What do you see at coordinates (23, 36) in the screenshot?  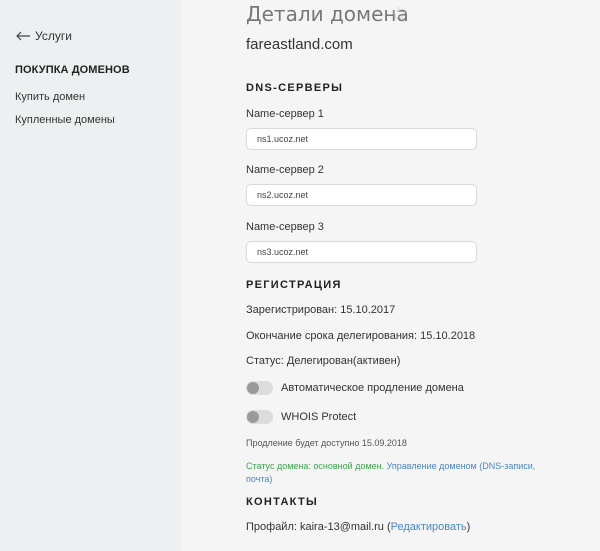 I see `arrow-left-icon` at bounding box center [23, 36].